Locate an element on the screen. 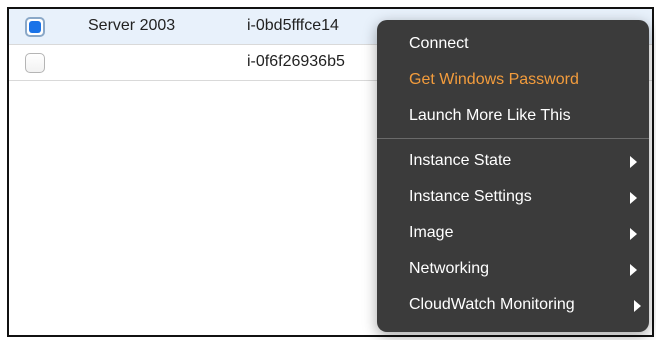 This screenshot has width=656, height=340. menu-item-launch-more-like-this: Launch More Like This is located at coordinates (513, 116).